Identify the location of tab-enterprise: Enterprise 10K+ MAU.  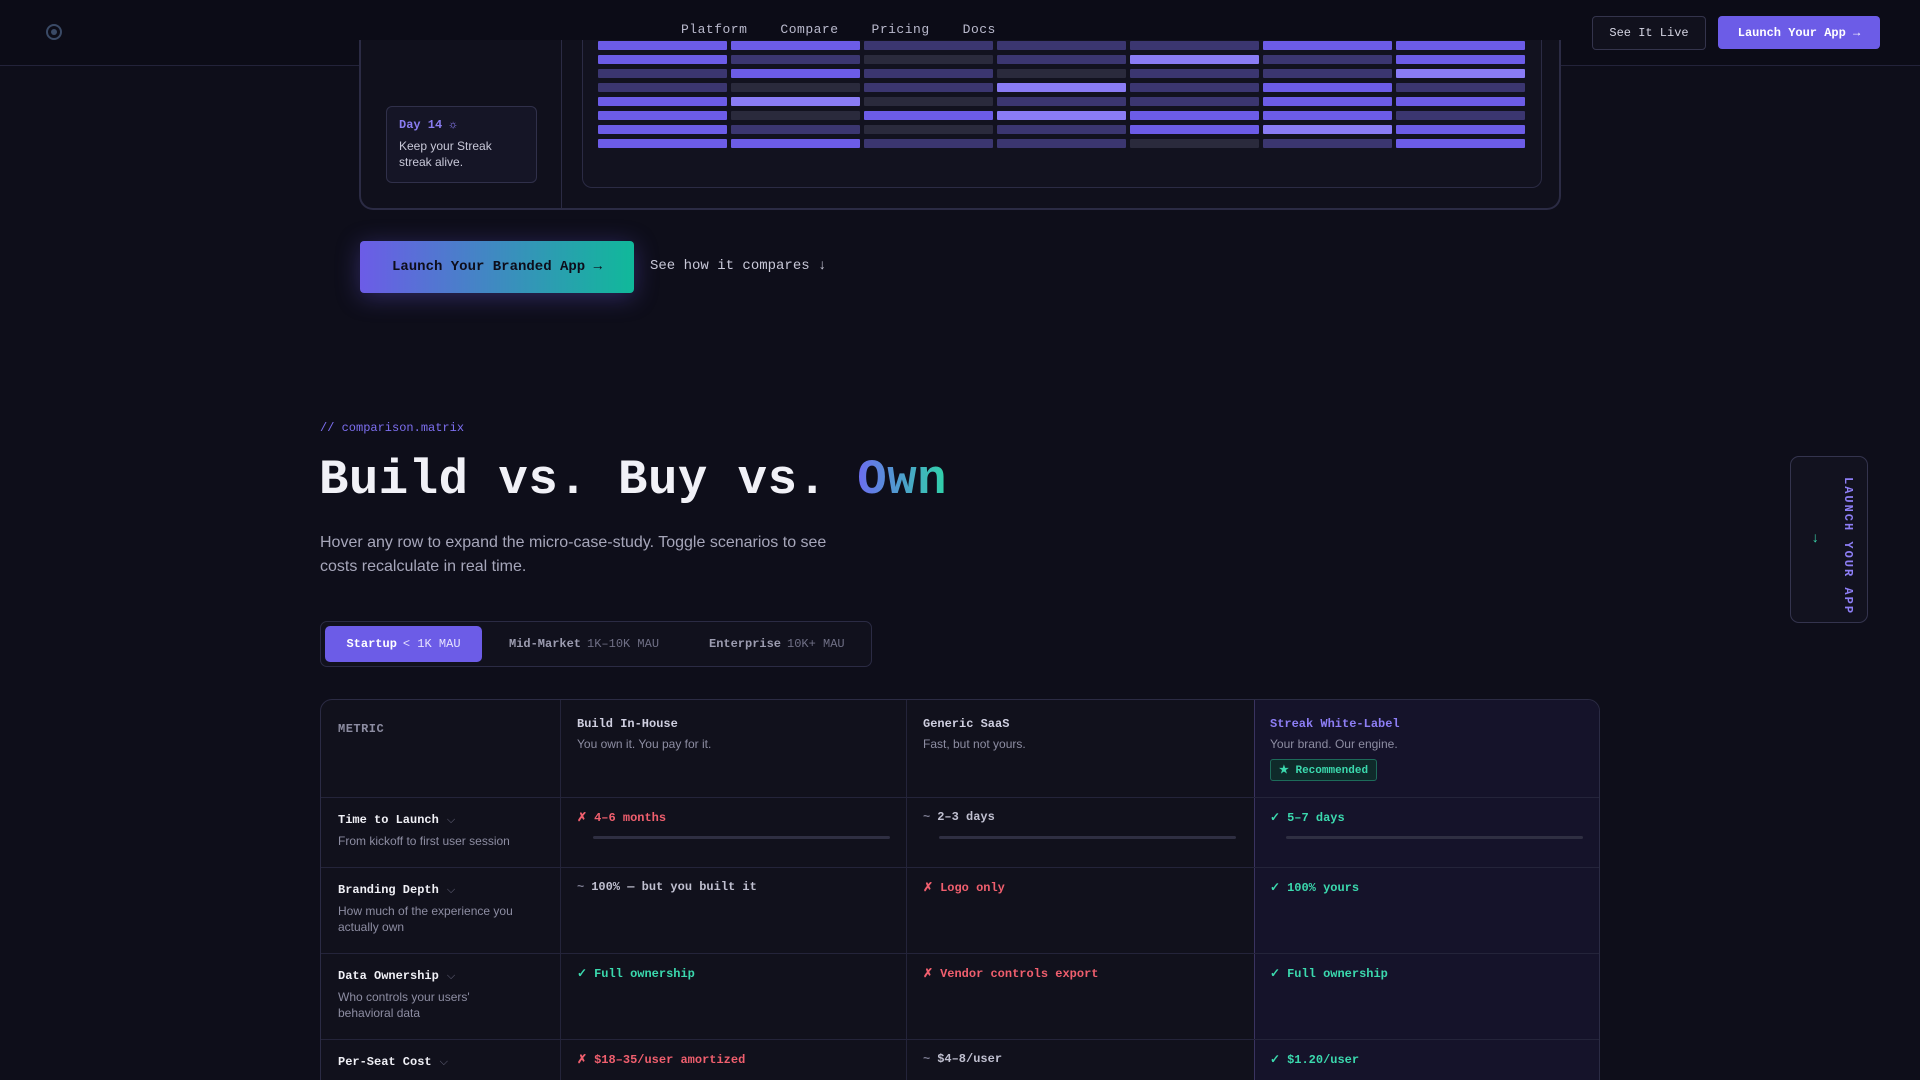
(777, 644).